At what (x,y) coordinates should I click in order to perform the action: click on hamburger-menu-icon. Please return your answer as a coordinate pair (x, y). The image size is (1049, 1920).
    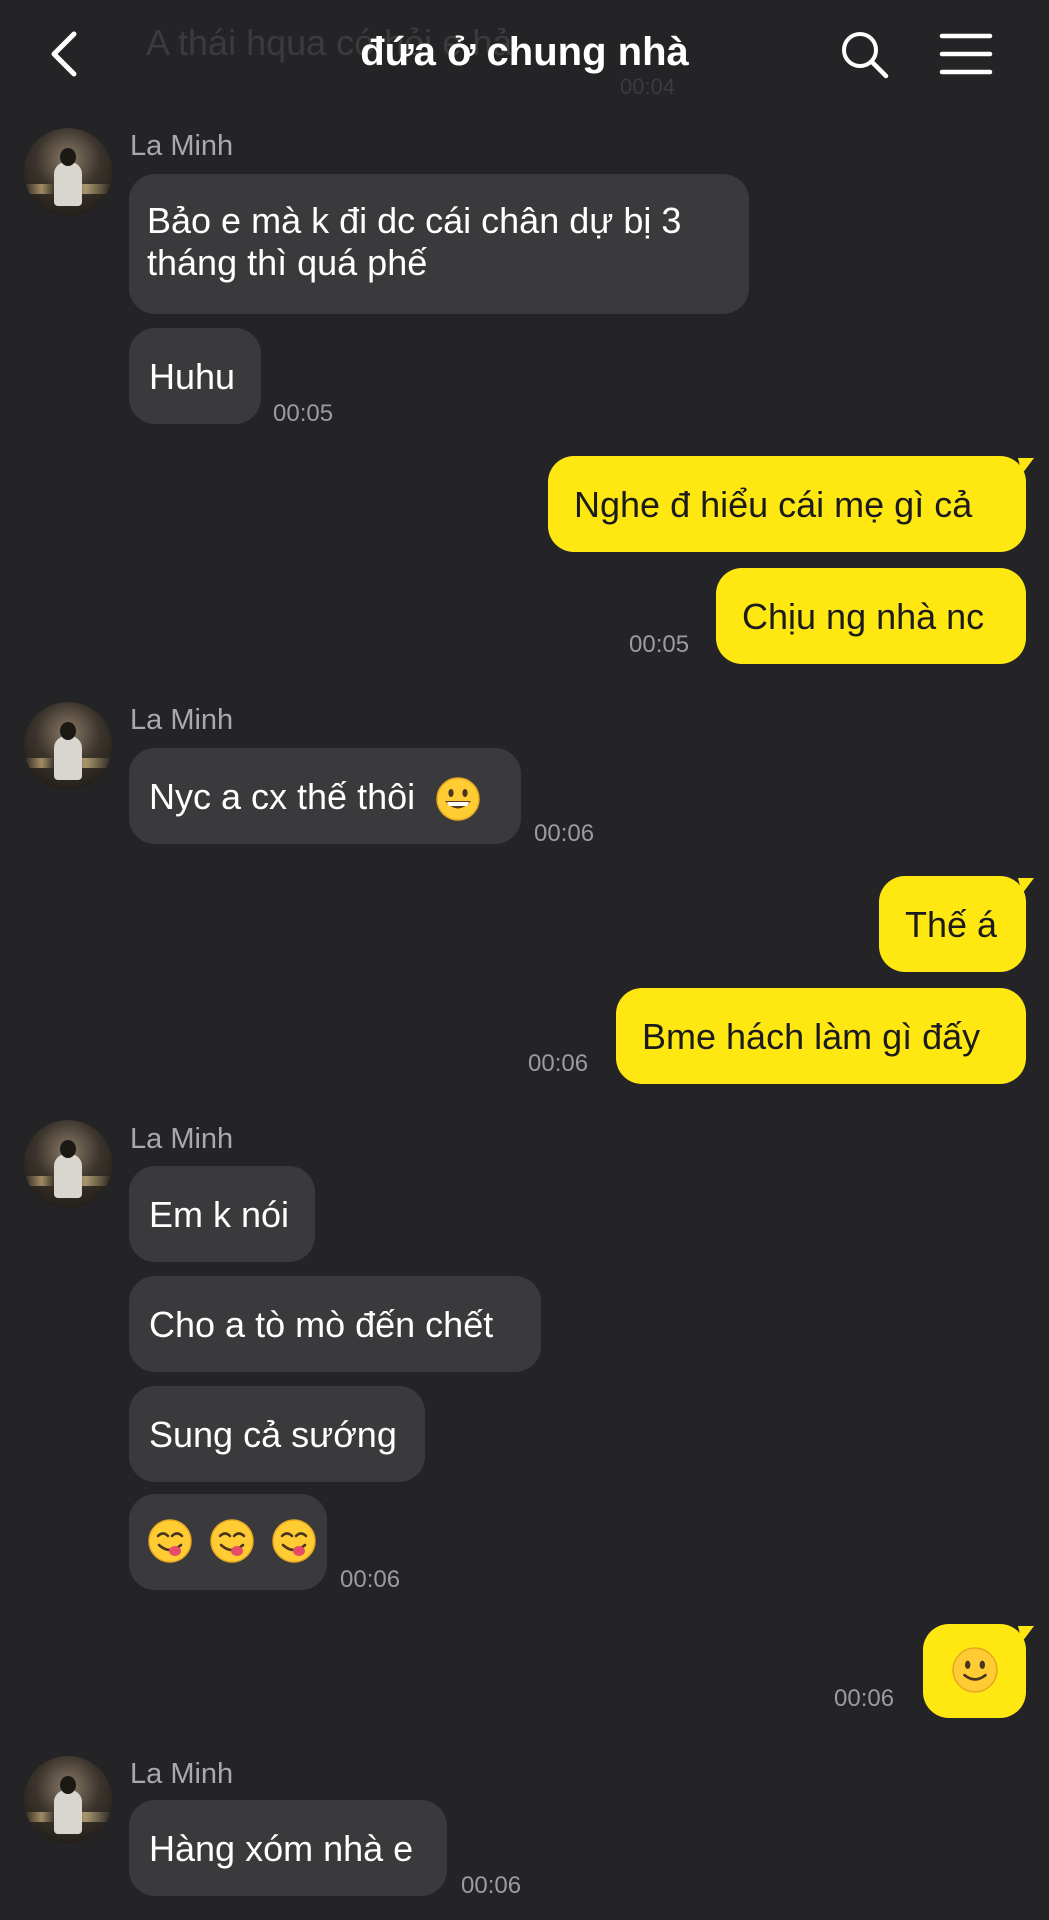
    Looking at the image, I should click on (966, 54).